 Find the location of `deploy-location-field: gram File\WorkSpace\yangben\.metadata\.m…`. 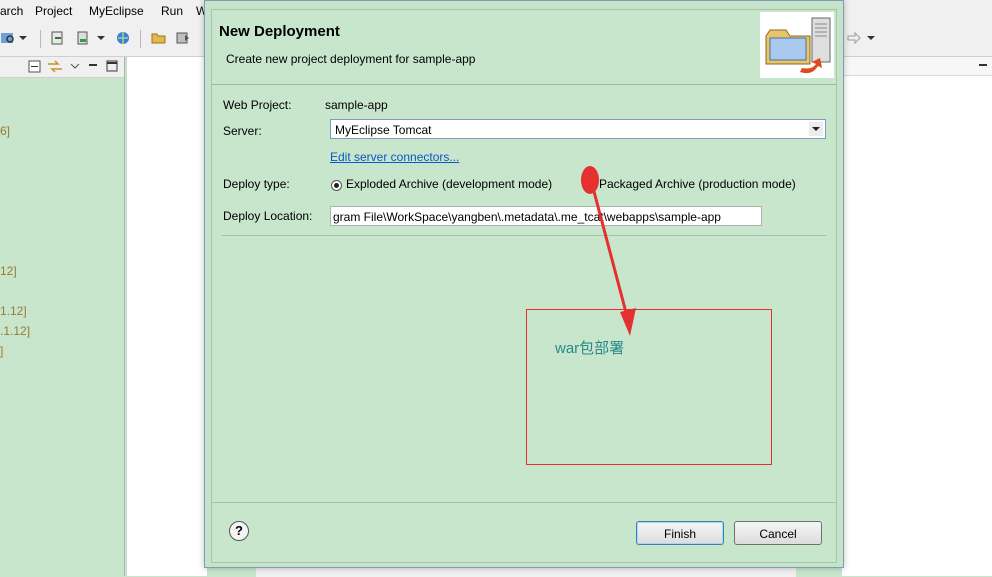

deploy-location-field: gram File\WorkSpace\yangben\.metadata\.m… is located at coordinates (546, 216).